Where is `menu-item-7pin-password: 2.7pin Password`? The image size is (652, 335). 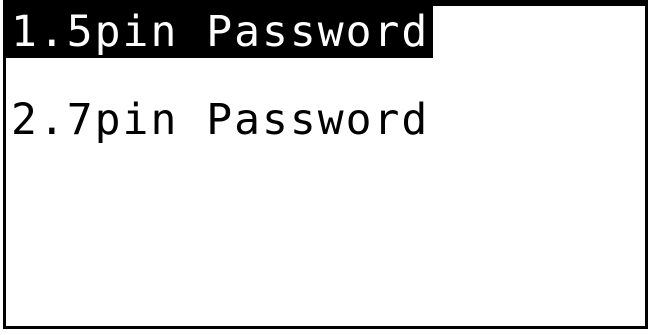
menu-item-7pin-password: 2.7pin Password is located at coordinates (220, 120).